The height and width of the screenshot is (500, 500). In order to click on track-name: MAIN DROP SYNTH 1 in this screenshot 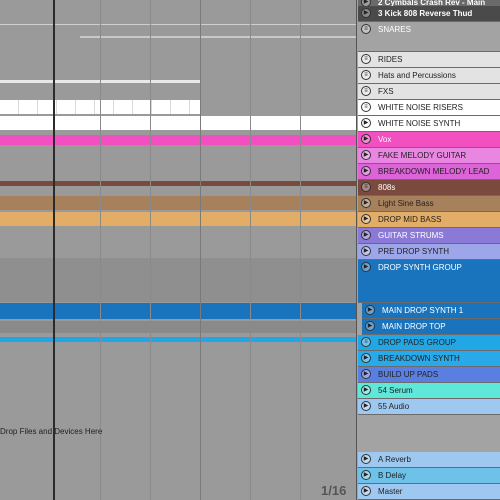, I will do `click(423, 310)`.